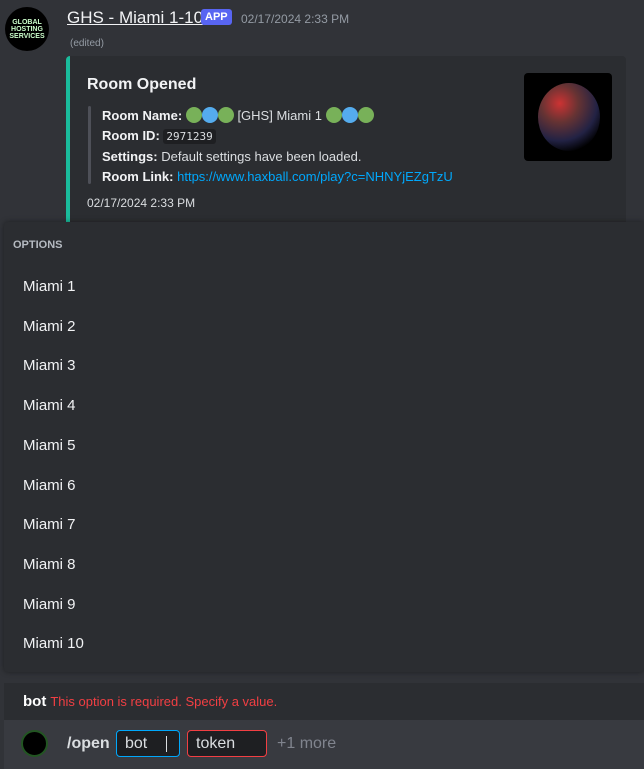  Describe the element at coordinates (306, 744) in the screenshot. I see `more-params: +1 more` at that location.